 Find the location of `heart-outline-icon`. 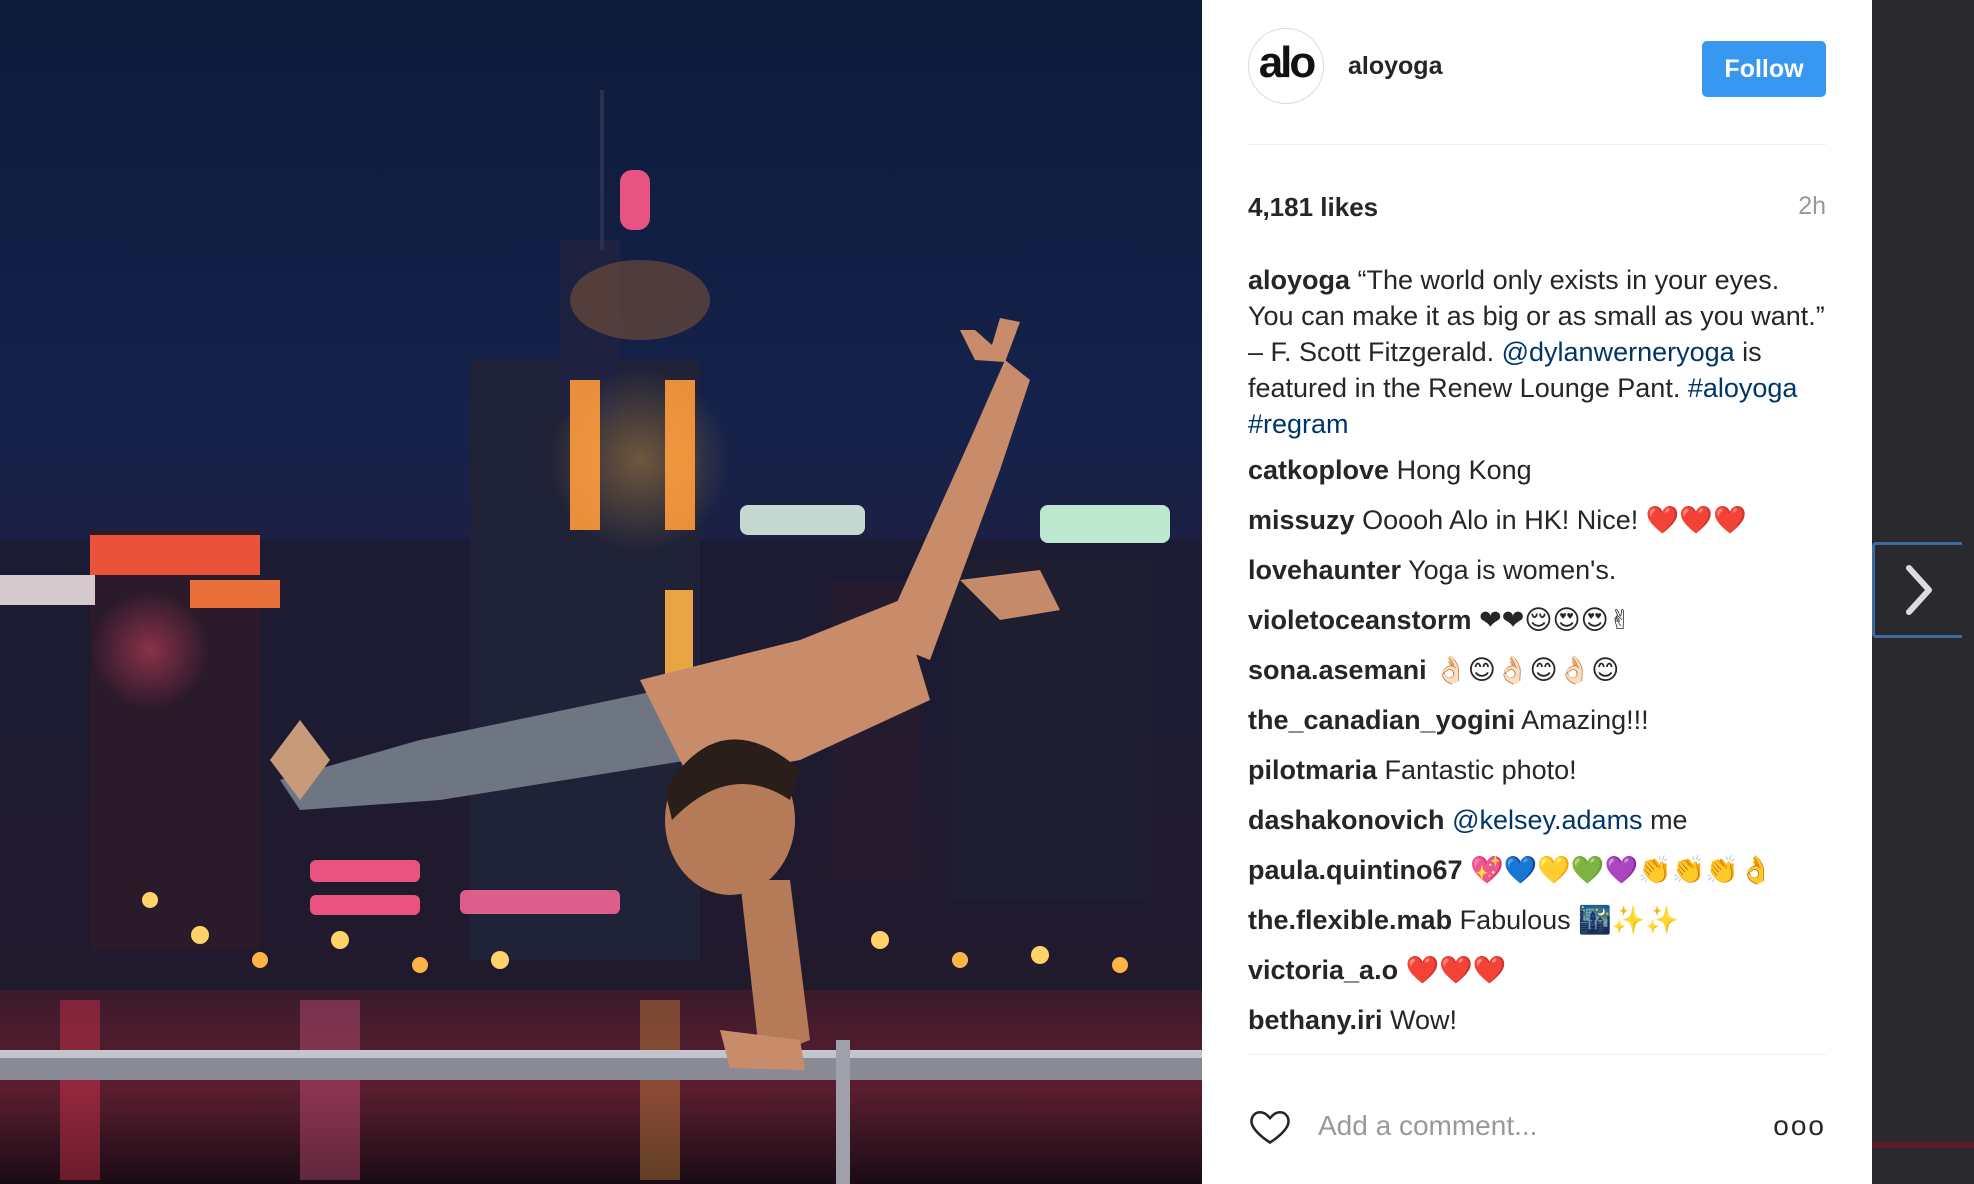

heart-outline-icon is located at coordinates (1270, 1126).